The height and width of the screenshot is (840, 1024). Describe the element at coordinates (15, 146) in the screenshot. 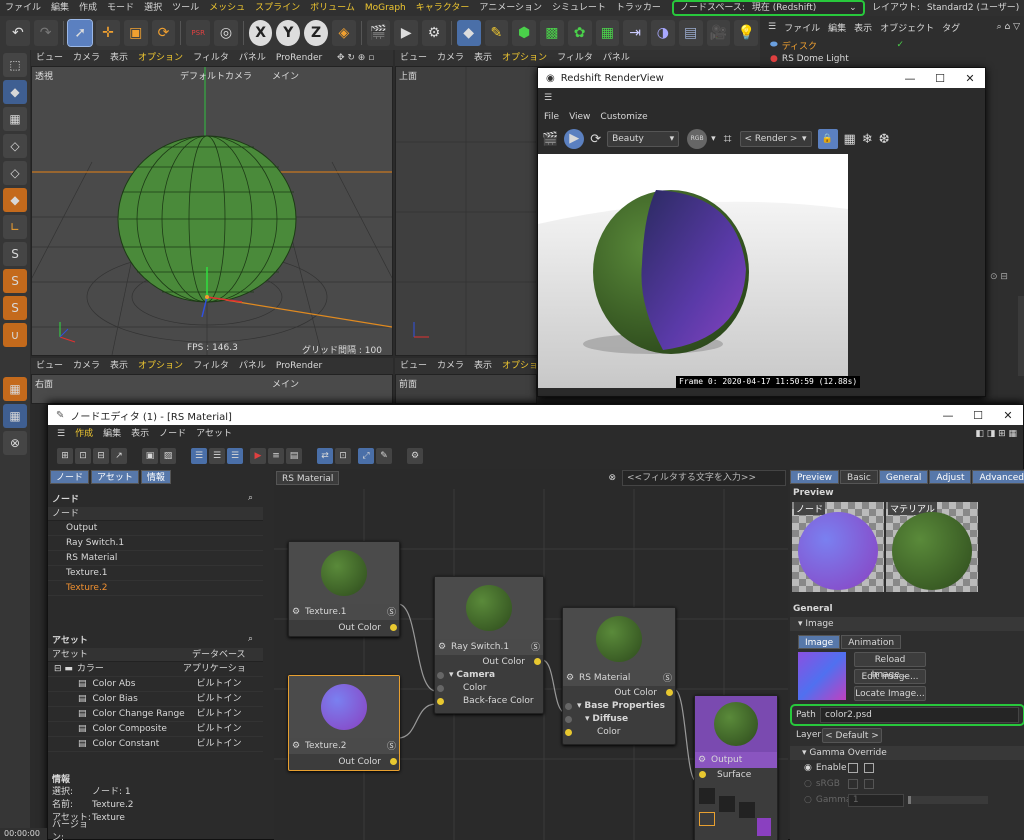

I see `points-mode-icon: ◇` at that location.